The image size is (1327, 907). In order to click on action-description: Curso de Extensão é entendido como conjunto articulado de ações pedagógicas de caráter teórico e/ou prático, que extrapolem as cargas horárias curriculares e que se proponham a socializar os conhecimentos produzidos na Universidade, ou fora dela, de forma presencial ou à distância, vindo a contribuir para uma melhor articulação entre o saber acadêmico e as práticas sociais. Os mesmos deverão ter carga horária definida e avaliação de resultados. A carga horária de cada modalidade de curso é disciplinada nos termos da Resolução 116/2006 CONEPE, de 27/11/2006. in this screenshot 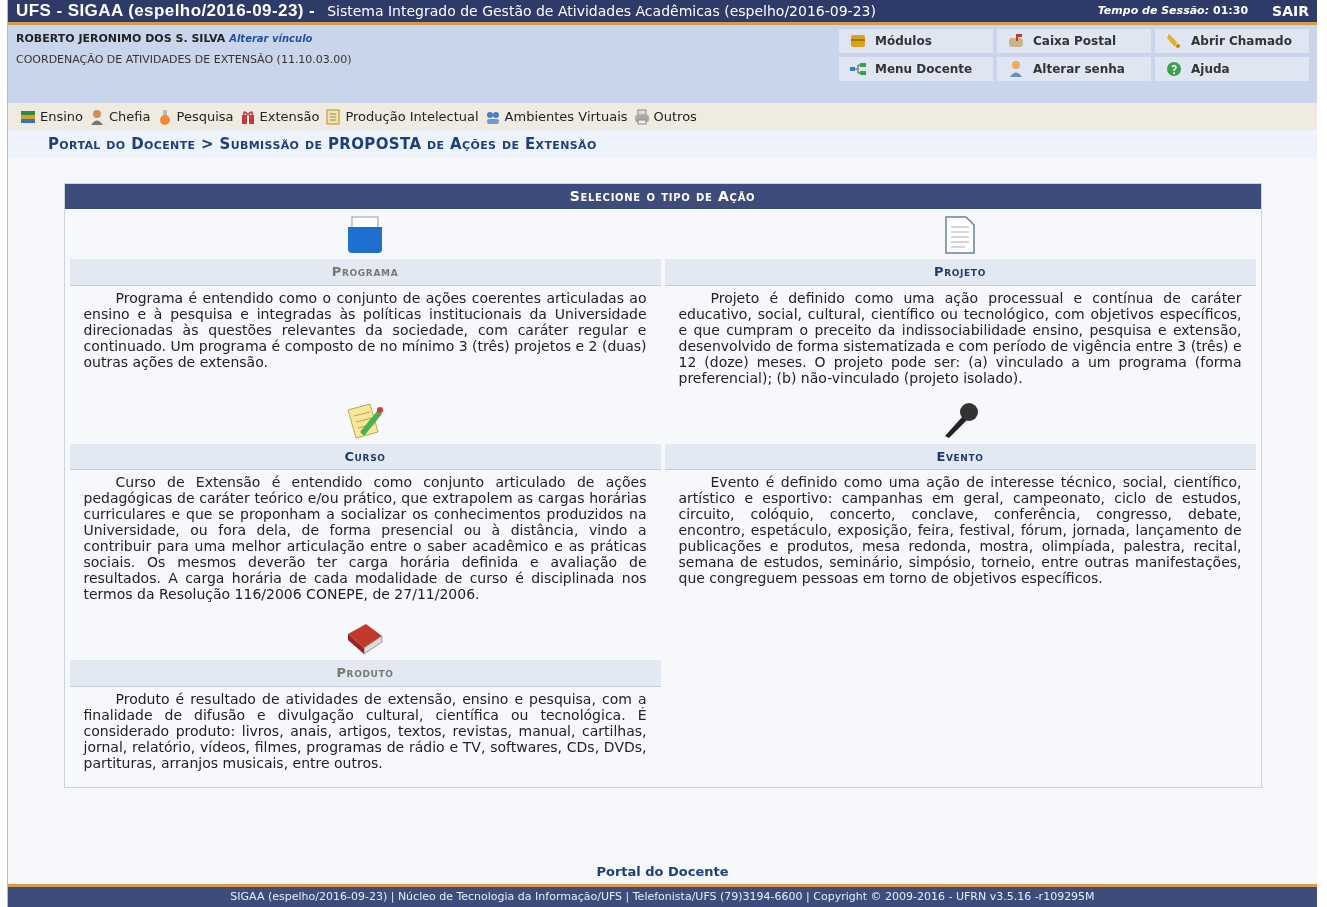, I will do `click(365, 538)`.